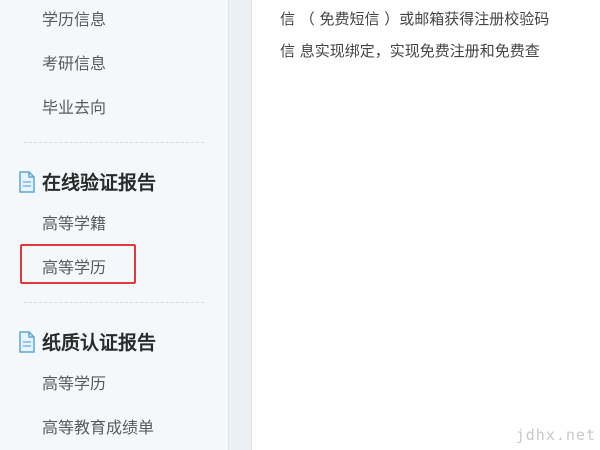  Describe the element at coordinates (74, 62) in the screenshot. I see `nav-link-postgrad-info: 考研信息` at that location.